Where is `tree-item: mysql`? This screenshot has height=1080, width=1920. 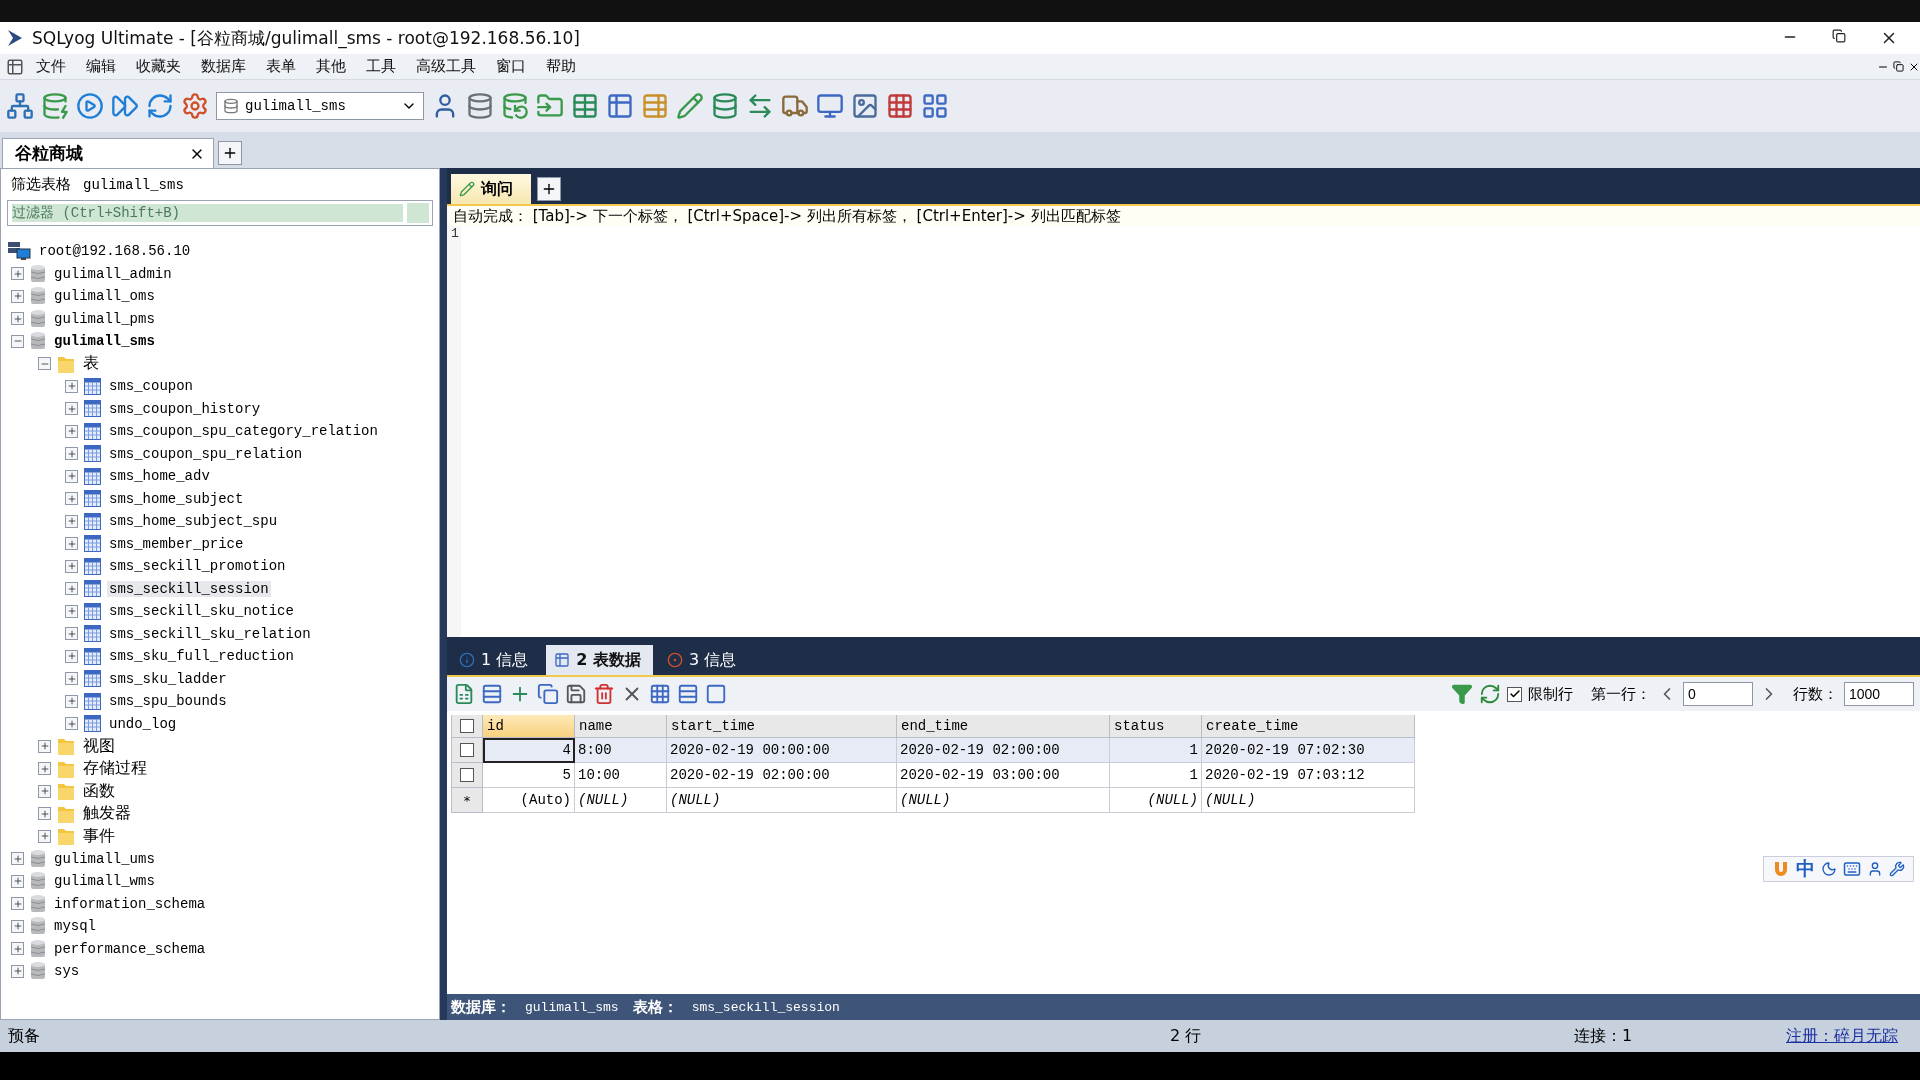 tree-item: mysql is located at coordinates (75, 926).